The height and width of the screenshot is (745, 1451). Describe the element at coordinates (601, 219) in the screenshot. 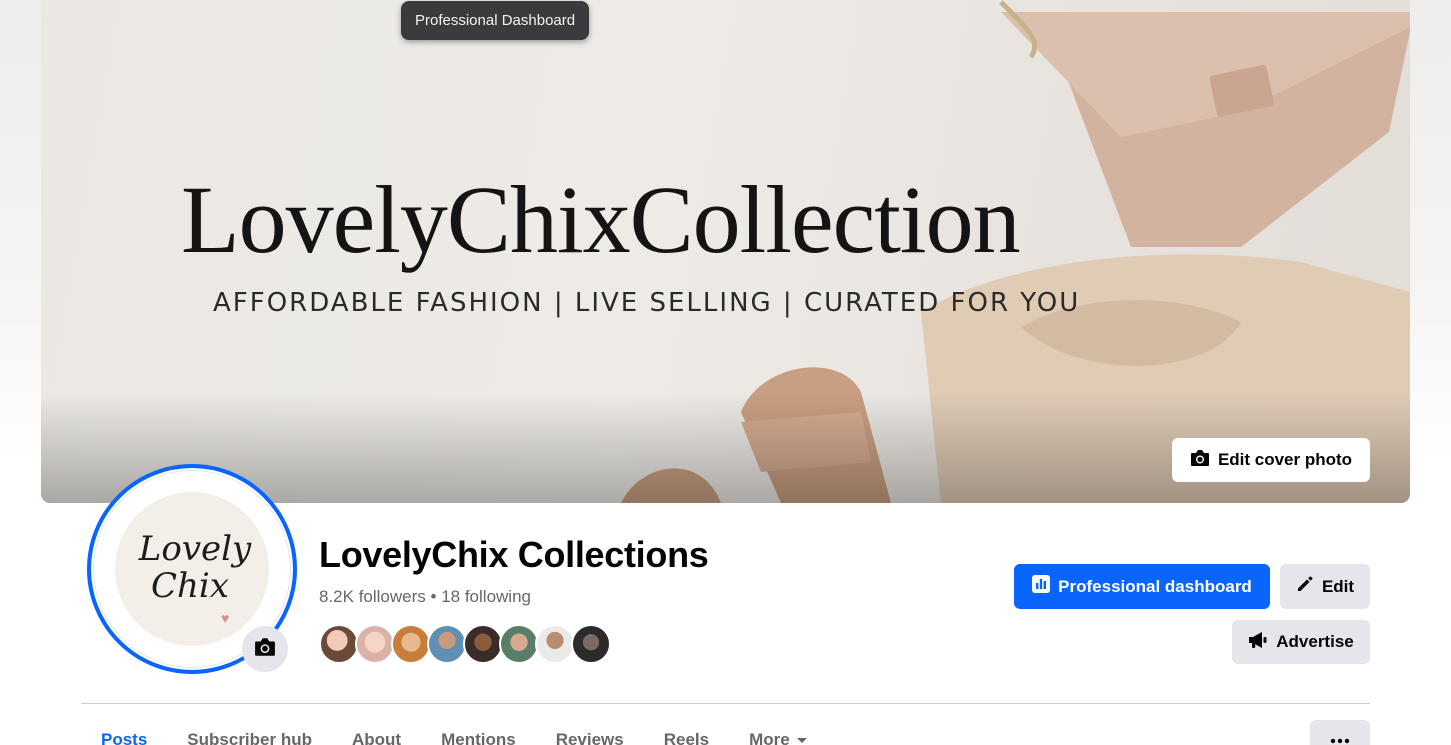

I see `cover-title: LovelyChixCollection` at that location.